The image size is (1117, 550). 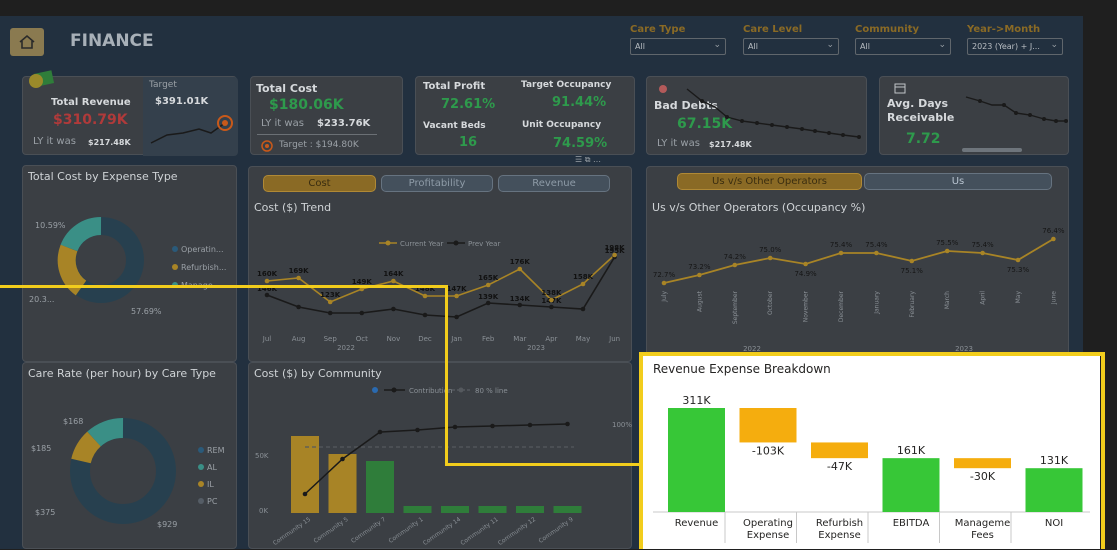 What do you see at coordinates (770, 302) in the screenshot?
I see `x-tick: October` at bounding box center [770, 302].